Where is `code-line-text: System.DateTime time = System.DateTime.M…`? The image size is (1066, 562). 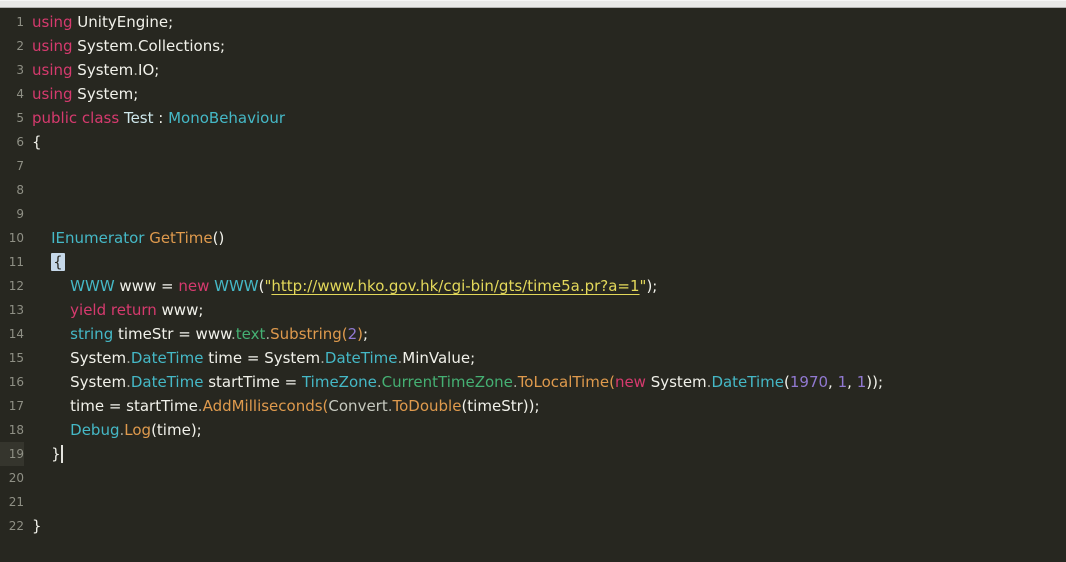 code-line-text: System.DateTime time = System.DateTime.M… is located at coordinates (253, 358).